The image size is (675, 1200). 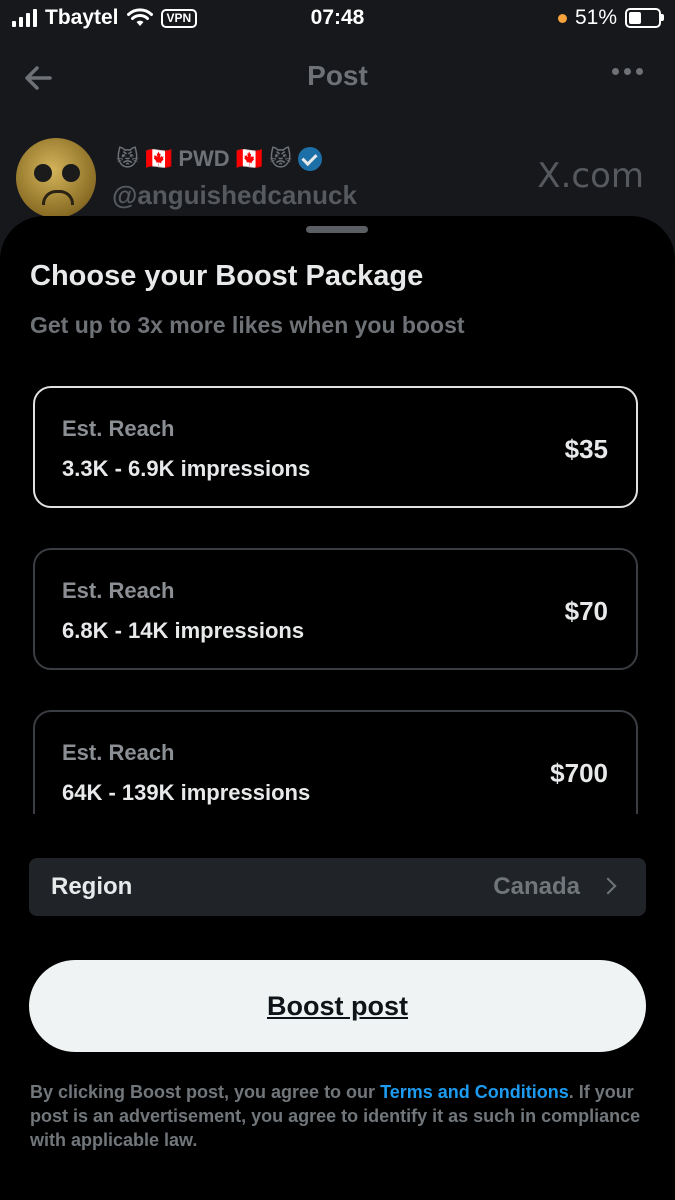 What do you see at coordinates (335, 609) in the screenshot?
I see `package-option-70: Est. Reach 6.8K - 14K impressions $70` at bounding box center [335, 609].